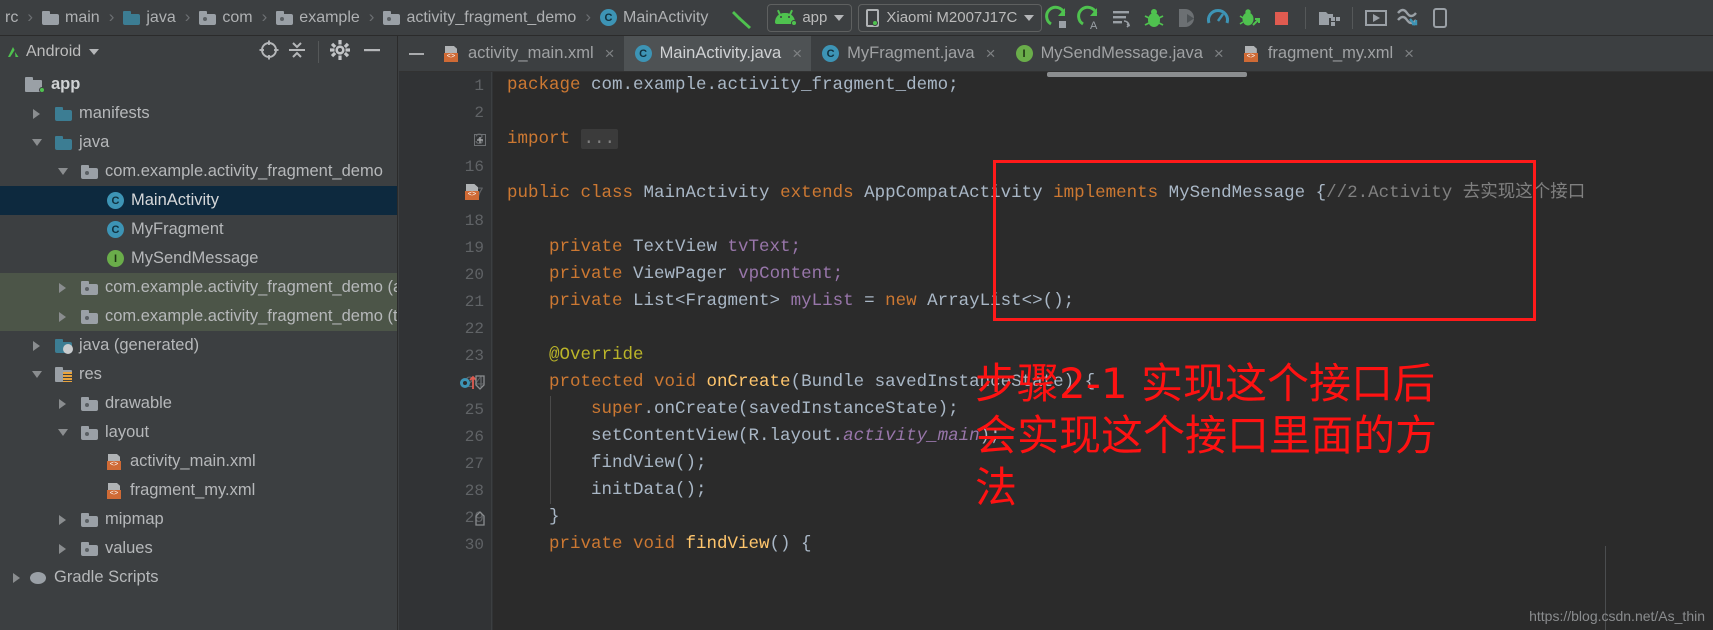 This screenshot has height=630, width=1713. Describe the element at coordinates (198, 142) in the screenshot. I see `tree-item-java: java` at that location.